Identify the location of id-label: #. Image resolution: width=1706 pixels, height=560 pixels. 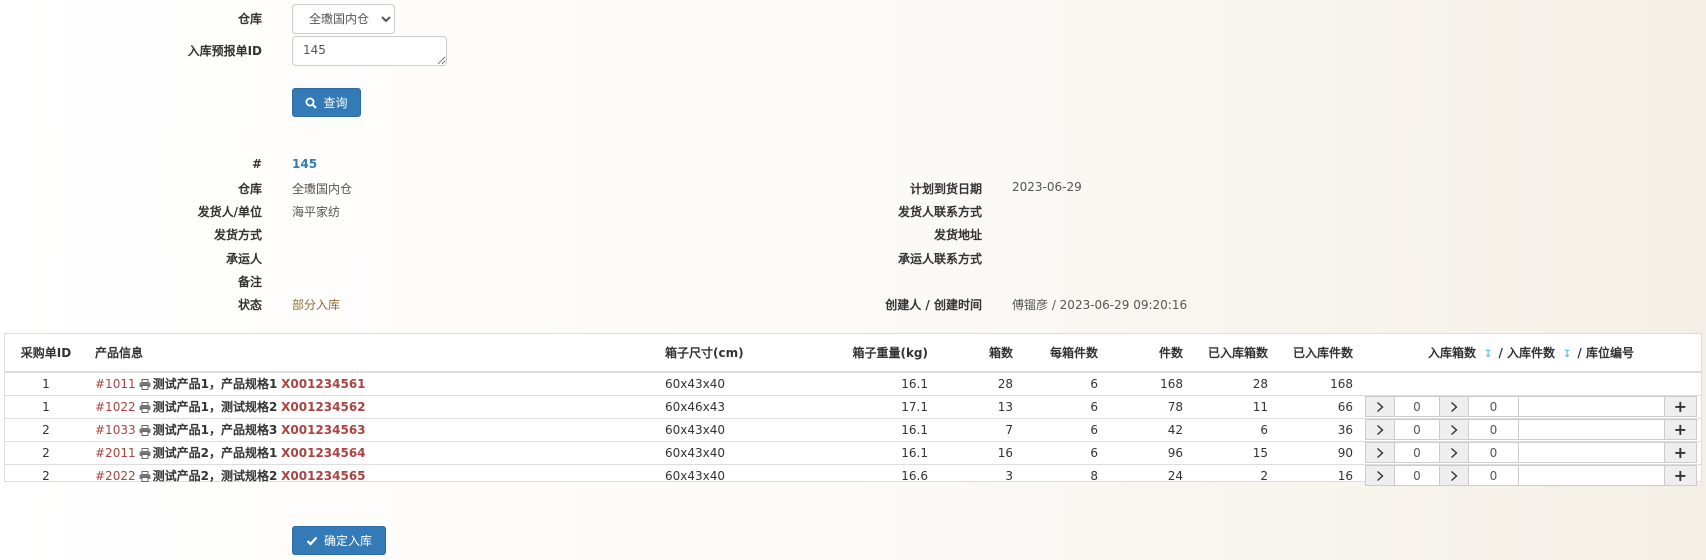
(256, 164).